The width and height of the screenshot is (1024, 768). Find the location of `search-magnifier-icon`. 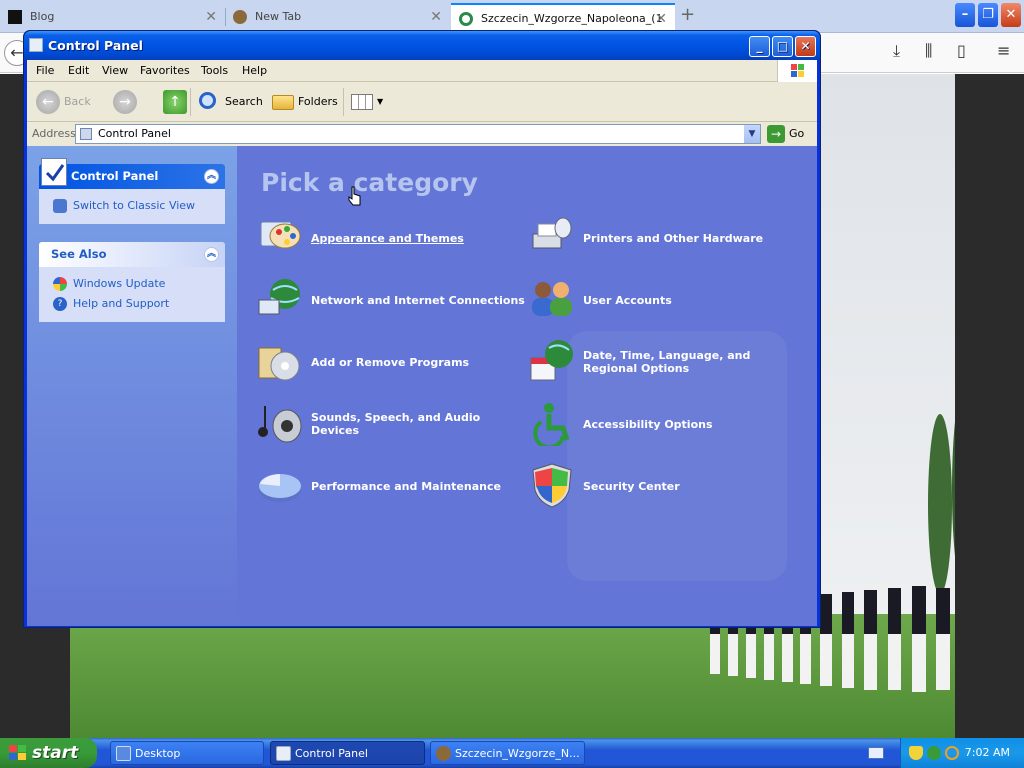

search-magnifier-icon is located at coordinates (207, 100).